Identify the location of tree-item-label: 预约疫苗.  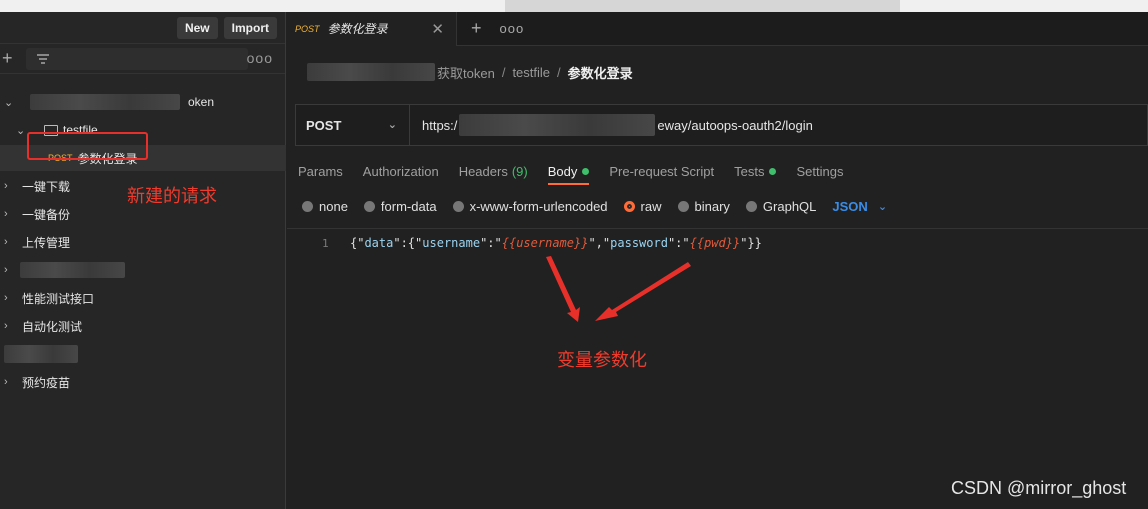
(46, 382).